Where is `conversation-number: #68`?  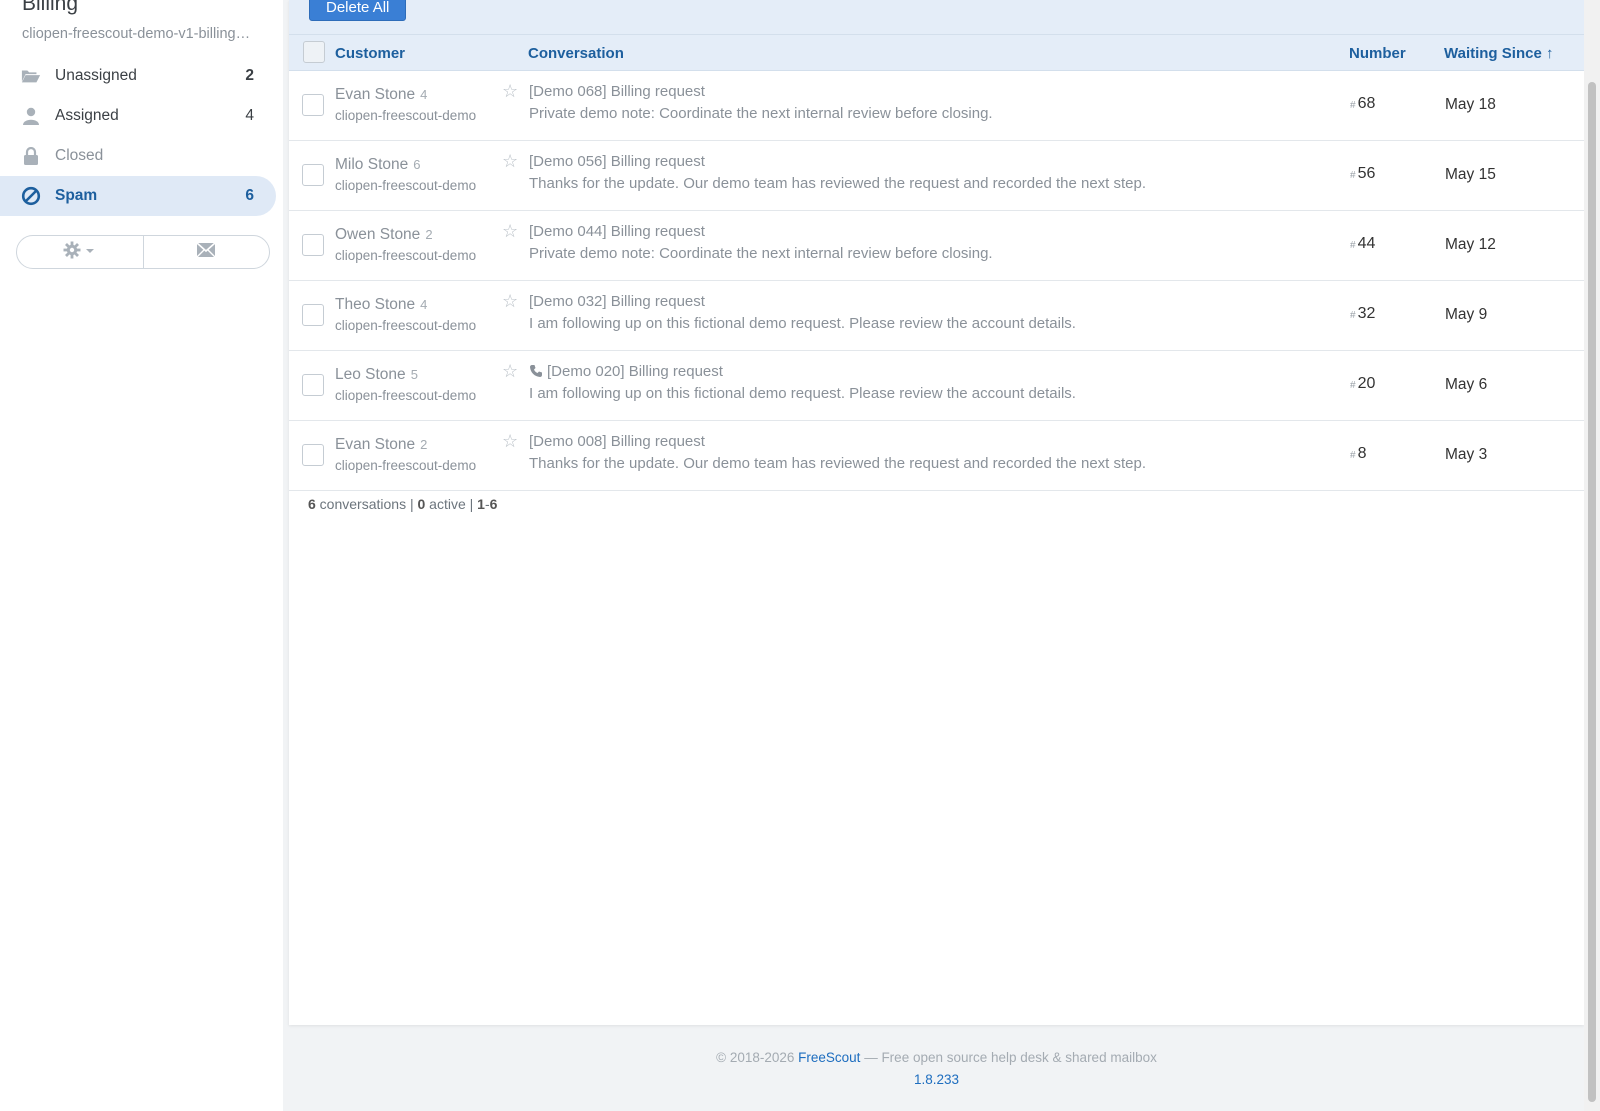
conversation-number: #68 is located at coordinates (1362, 104).